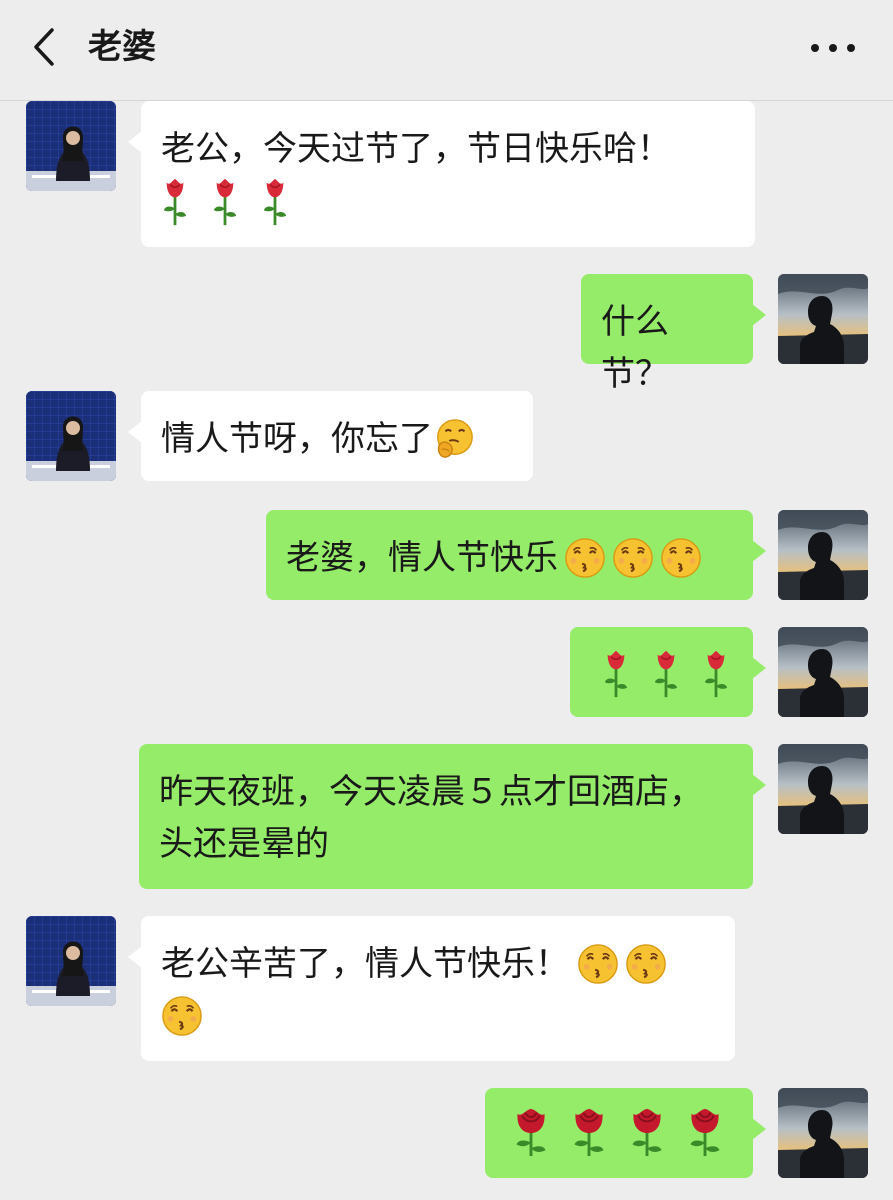 The image size is (893, 1200). I want to click on message-bubble-outgoing: 昨天夜班，今天凌晨５点才回酒店， 头还是晕的, so click(452, 816).